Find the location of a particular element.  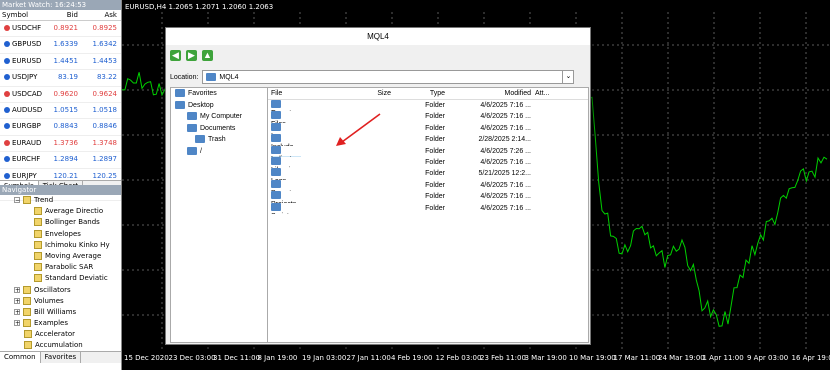

col-symbol: Symbol is located at coordinates (21, 15).